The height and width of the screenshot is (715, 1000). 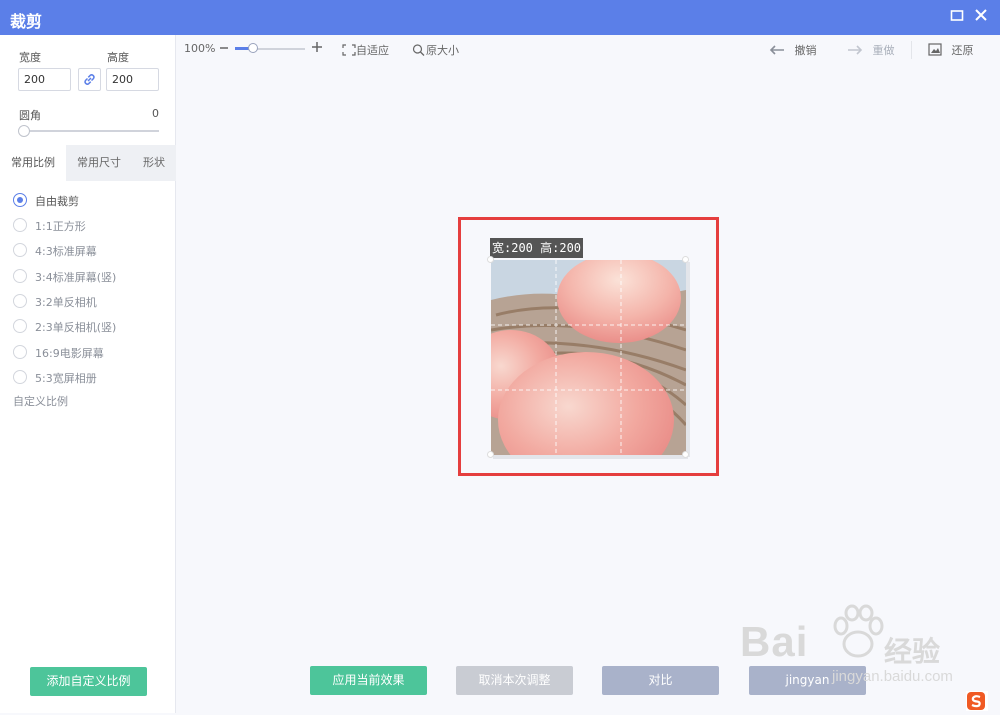 I want to click on zoom-slider-knob, so click(x=253, y=48).